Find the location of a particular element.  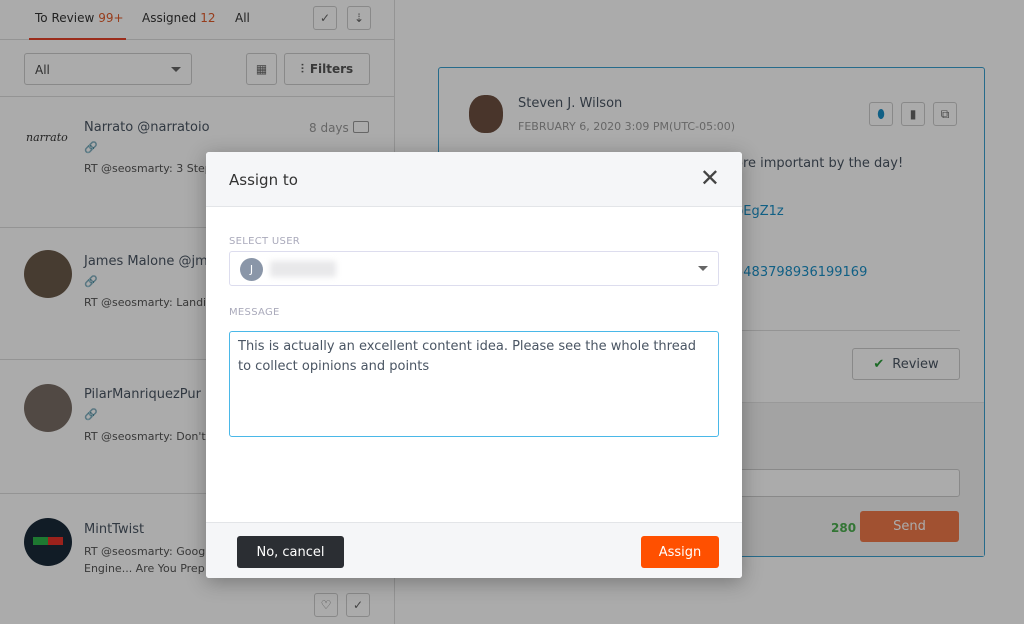

user-name-redacted is located at coordinates (303, 269).